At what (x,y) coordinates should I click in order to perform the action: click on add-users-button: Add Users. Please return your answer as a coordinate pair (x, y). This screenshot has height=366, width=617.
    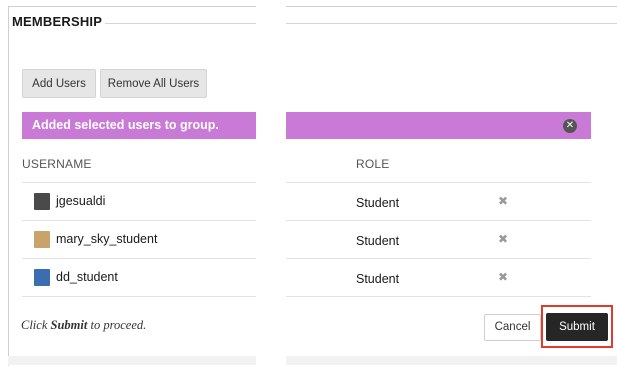
    Looking at the image, I should click on (59, 83).